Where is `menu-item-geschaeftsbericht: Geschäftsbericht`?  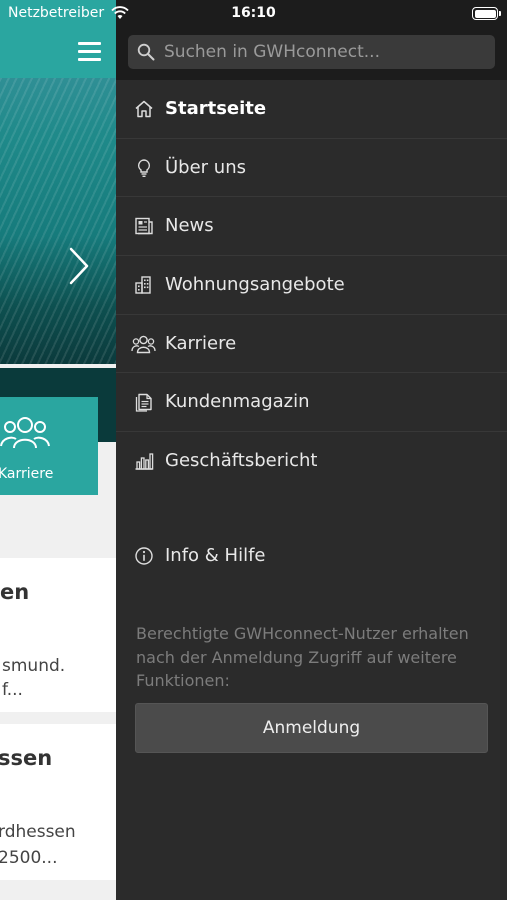 menu-item-geschaeftsbericht: Geschäftsbericht is located at coordinates (311, 461).